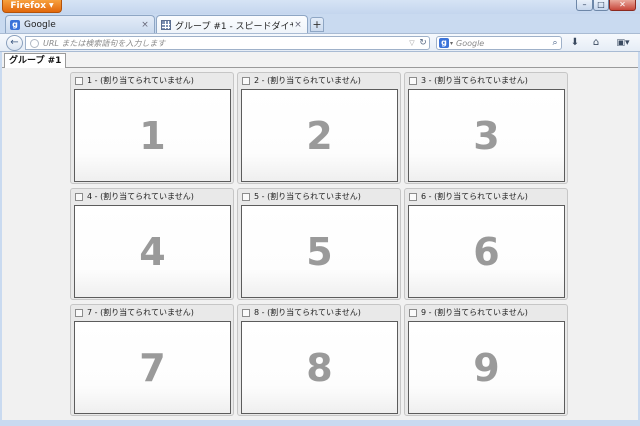 The width and height of the screenshot is (640, 426). I want to click on back-arrow-icon: ←, so click(14, 42).